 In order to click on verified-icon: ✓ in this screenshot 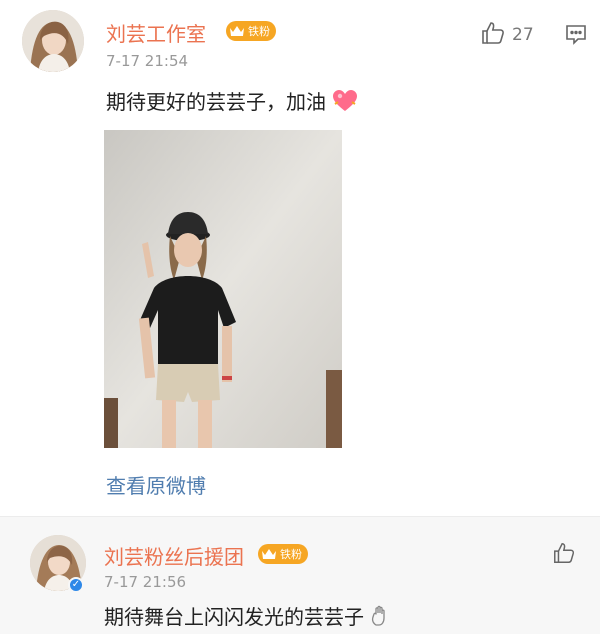, I will do `click(76, 585)`.